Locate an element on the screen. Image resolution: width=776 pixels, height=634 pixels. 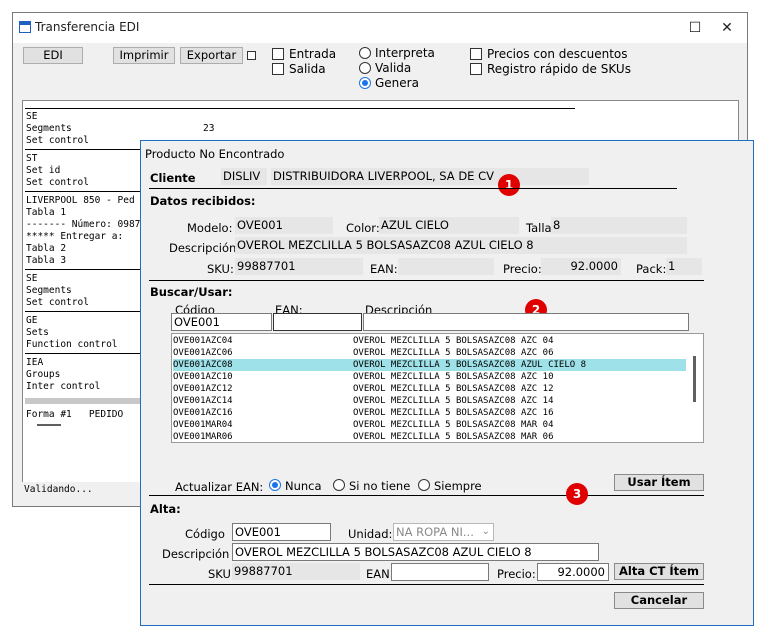
entrada-checkbox is located at coordinates (278, 54).